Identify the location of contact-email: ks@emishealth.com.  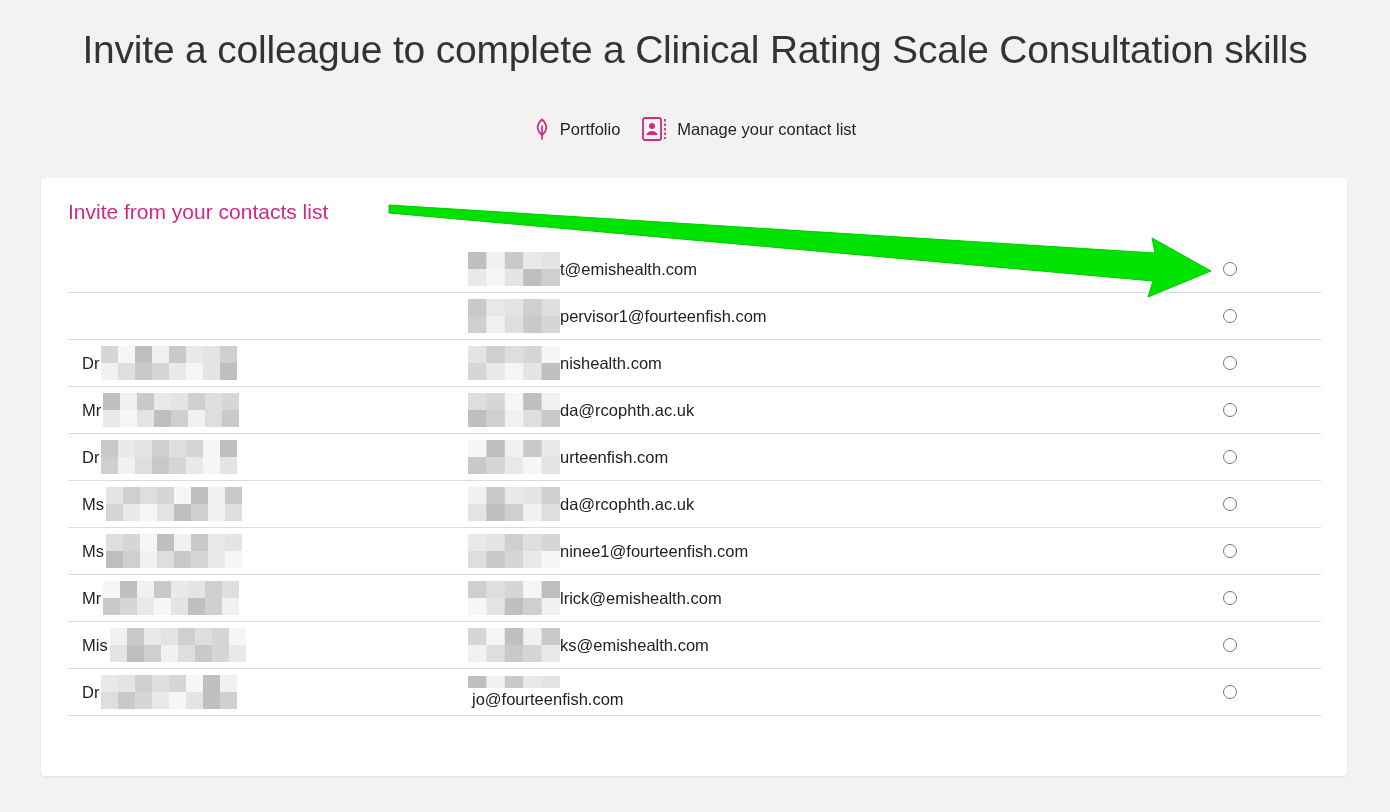
(634, 645).